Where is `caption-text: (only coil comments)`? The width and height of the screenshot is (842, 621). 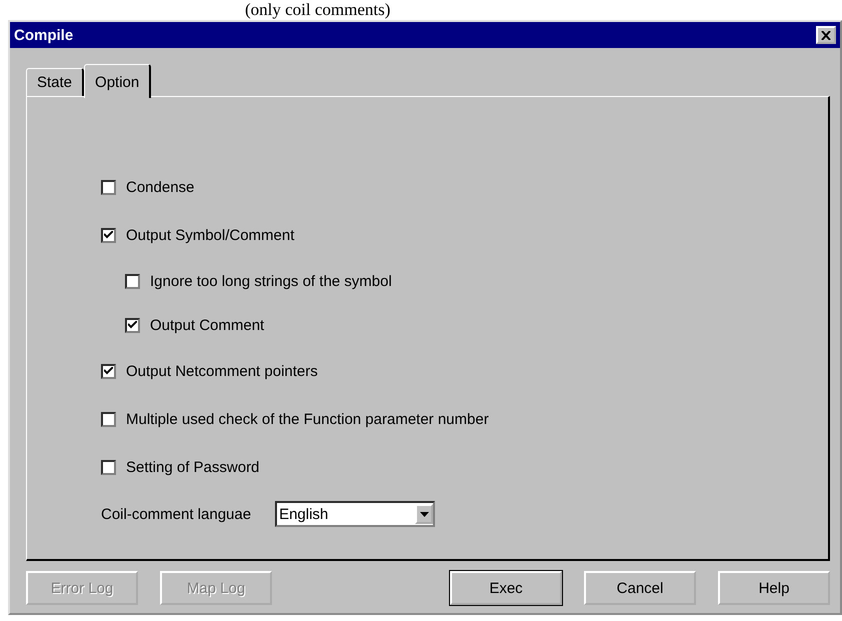 caption-text: (only coil comments) is located at coordinates (317, 10).